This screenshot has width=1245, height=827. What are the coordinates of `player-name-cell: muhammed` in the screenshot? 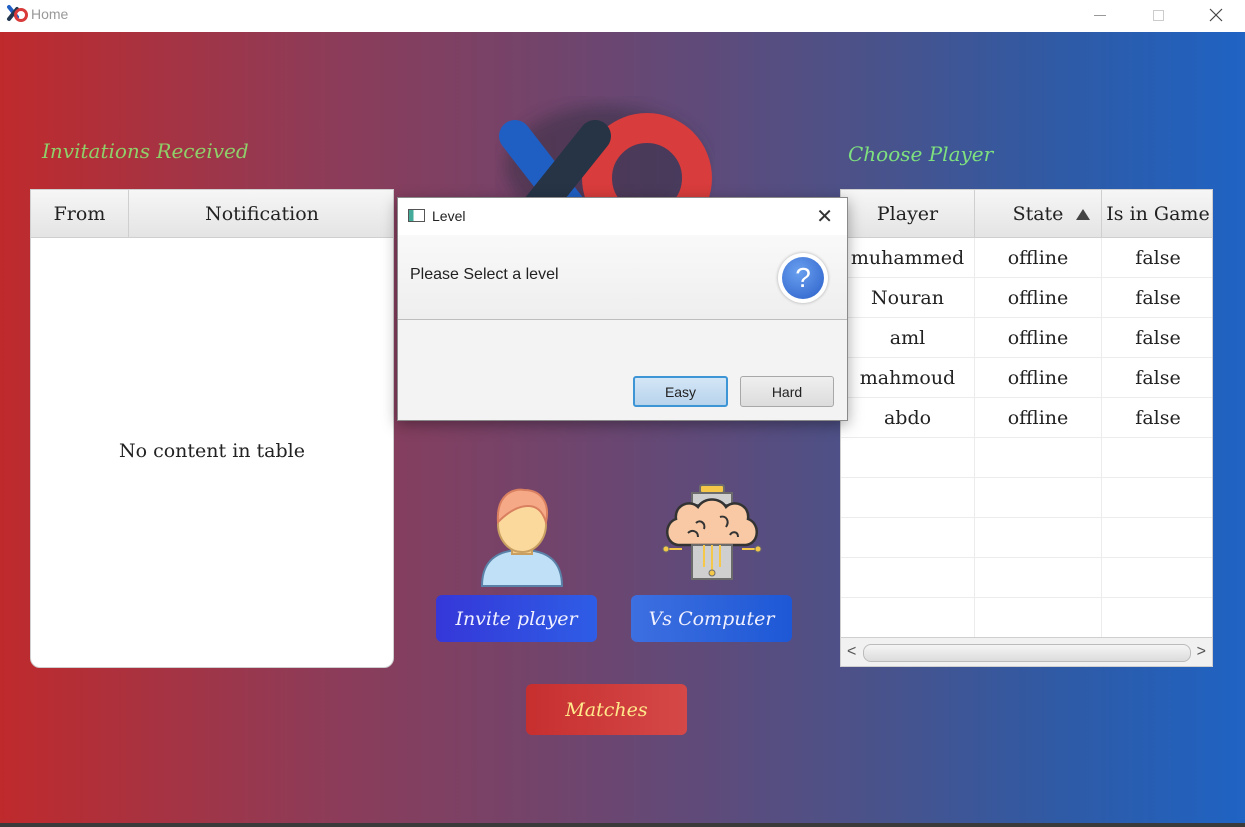 It's located at (908, 258).